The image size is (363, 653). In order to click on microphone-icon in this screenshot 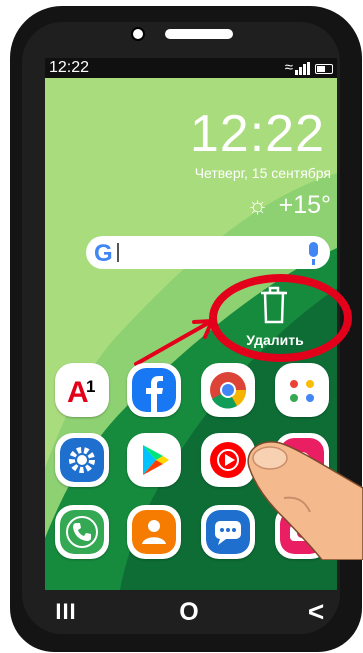, I will do `click(313, 253)`.